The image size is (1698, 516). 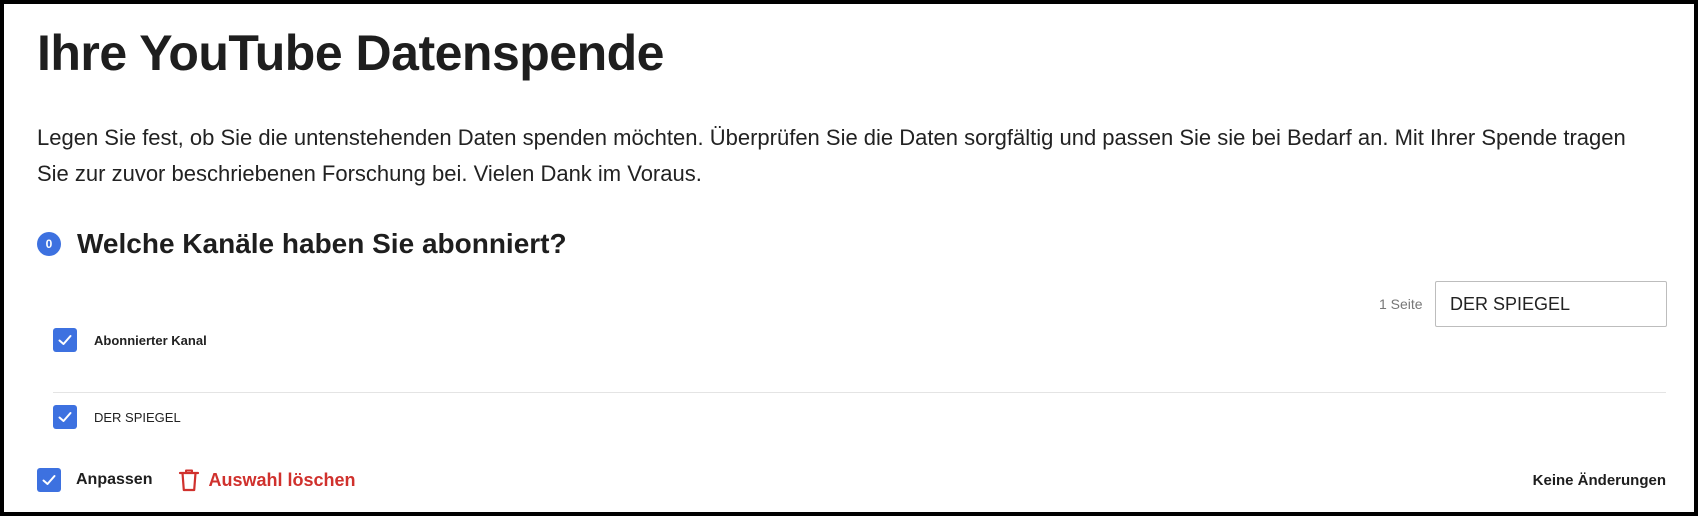 I want to click on table-row: DER SPIEGEL, so click(x=859, y=417).